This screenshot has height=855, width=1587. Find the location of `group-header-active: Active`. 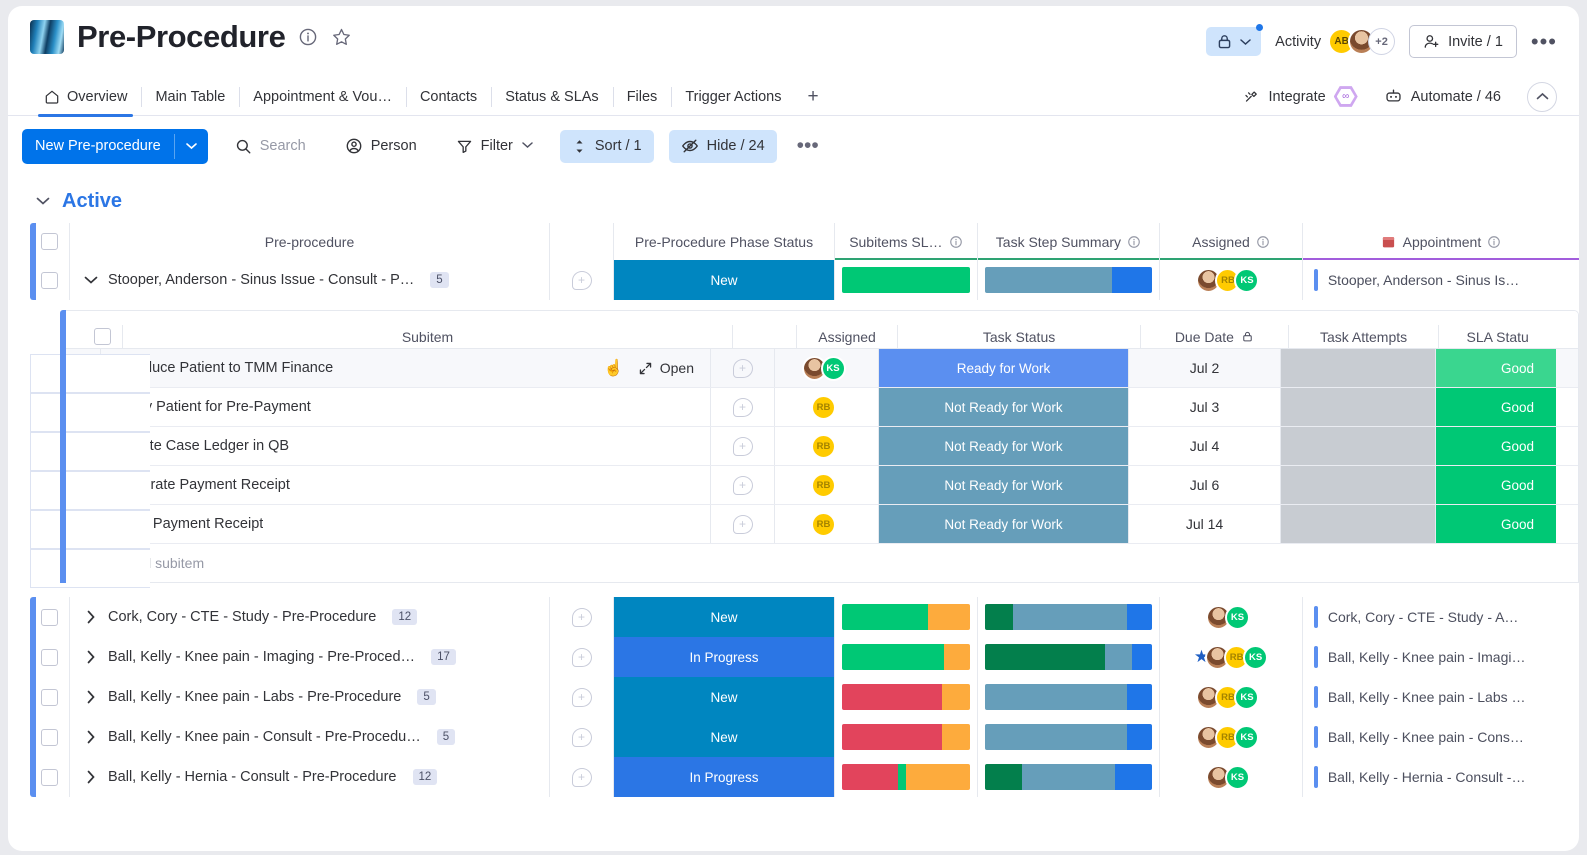

group-header-active: Active is located at coordinates (793, 199).